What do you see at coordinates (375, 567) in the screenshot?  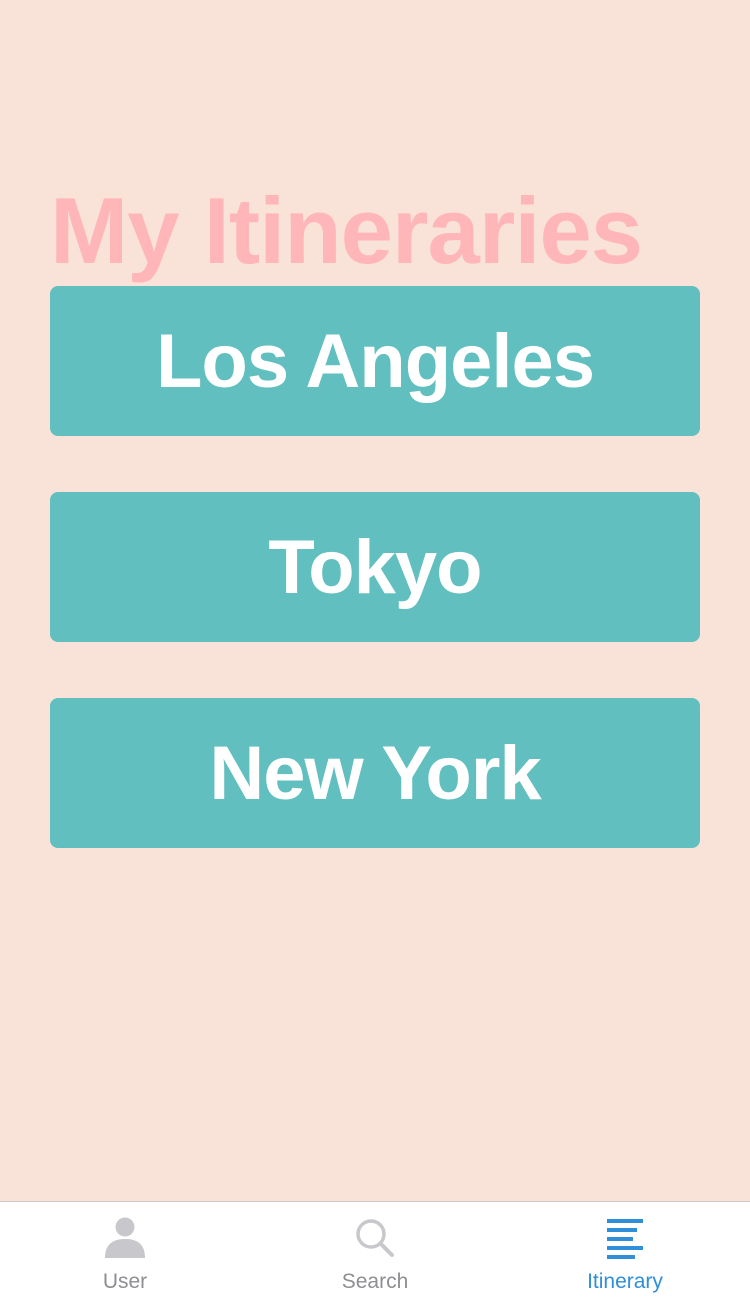 I see `itinerary-button-tokyo: Tokyo` at bounding box center [375, 567].